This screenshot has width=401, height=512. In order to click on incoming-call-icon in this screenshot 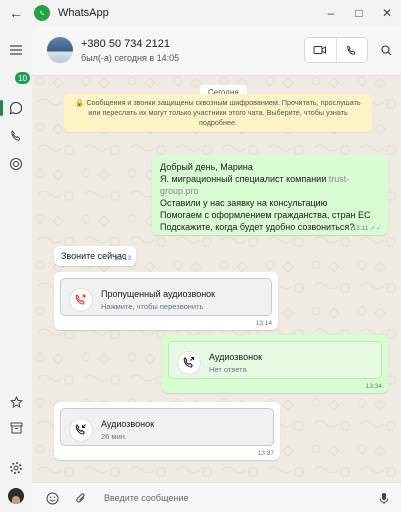, I will do `click(81, 430)`.